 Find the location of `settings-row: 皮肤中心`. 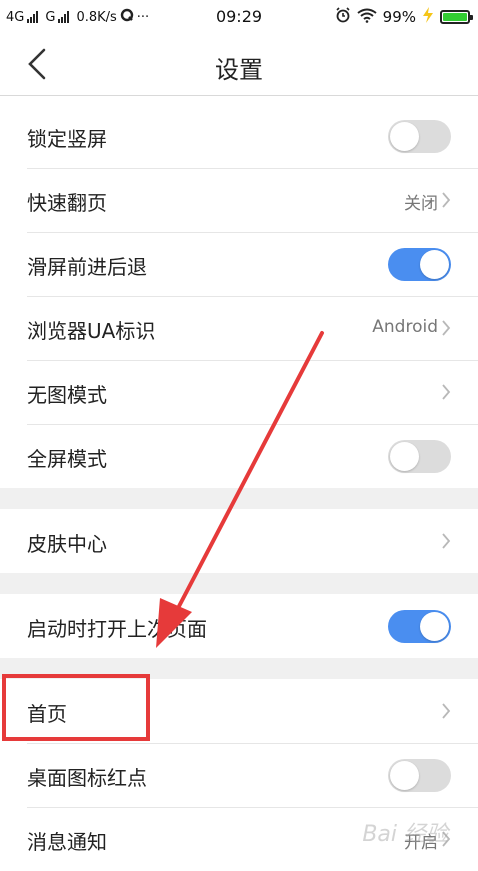

settings-row: 皮肤中心 is located at coordinates (239, 541).